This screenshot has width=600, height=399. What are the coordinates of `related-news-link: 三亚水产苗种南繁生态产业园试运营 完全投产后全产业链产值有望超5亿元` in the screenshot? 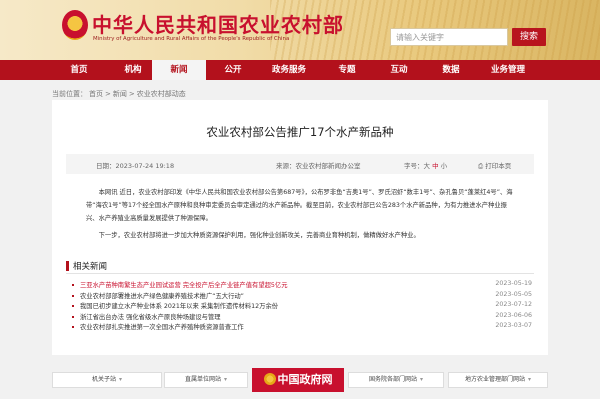 It's located at (184, 284).